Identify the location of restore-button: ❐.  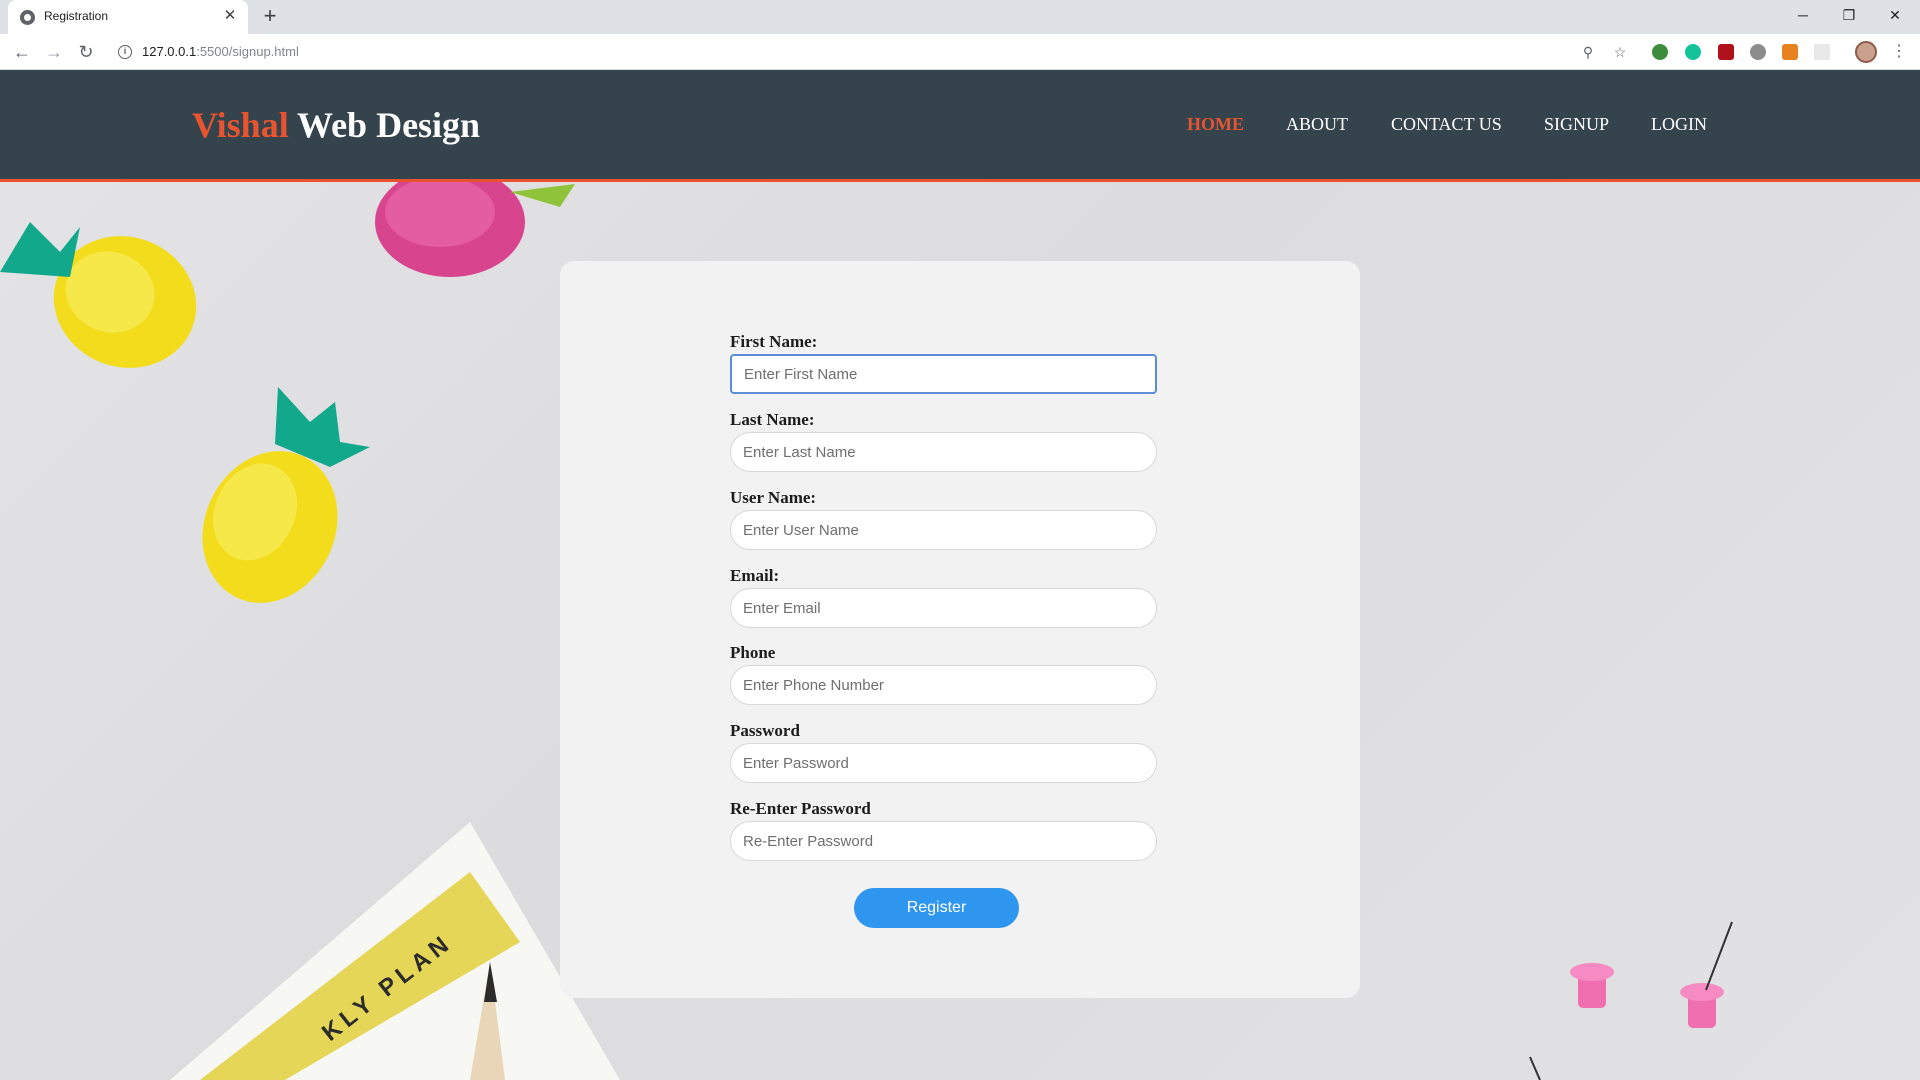
(1849, 15).